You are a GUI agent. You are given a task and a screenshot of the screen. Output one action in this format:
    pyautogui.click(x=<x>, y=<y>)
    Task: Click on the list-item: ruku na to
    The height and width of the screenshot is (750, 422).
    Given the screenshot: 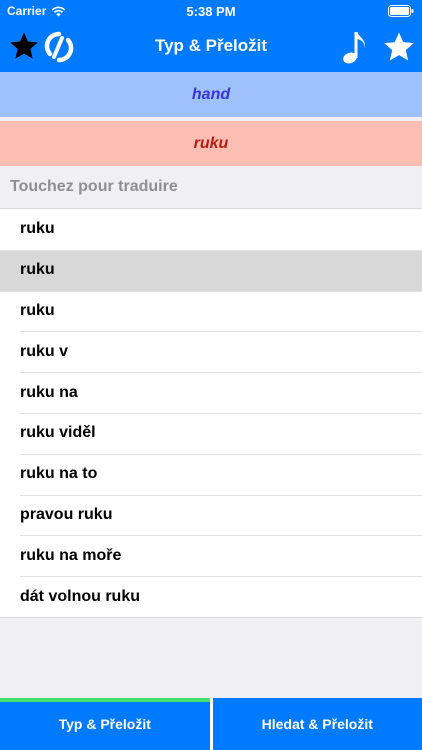 What is the action you would take?
    pyautogui.click(x=211, y=474)
    